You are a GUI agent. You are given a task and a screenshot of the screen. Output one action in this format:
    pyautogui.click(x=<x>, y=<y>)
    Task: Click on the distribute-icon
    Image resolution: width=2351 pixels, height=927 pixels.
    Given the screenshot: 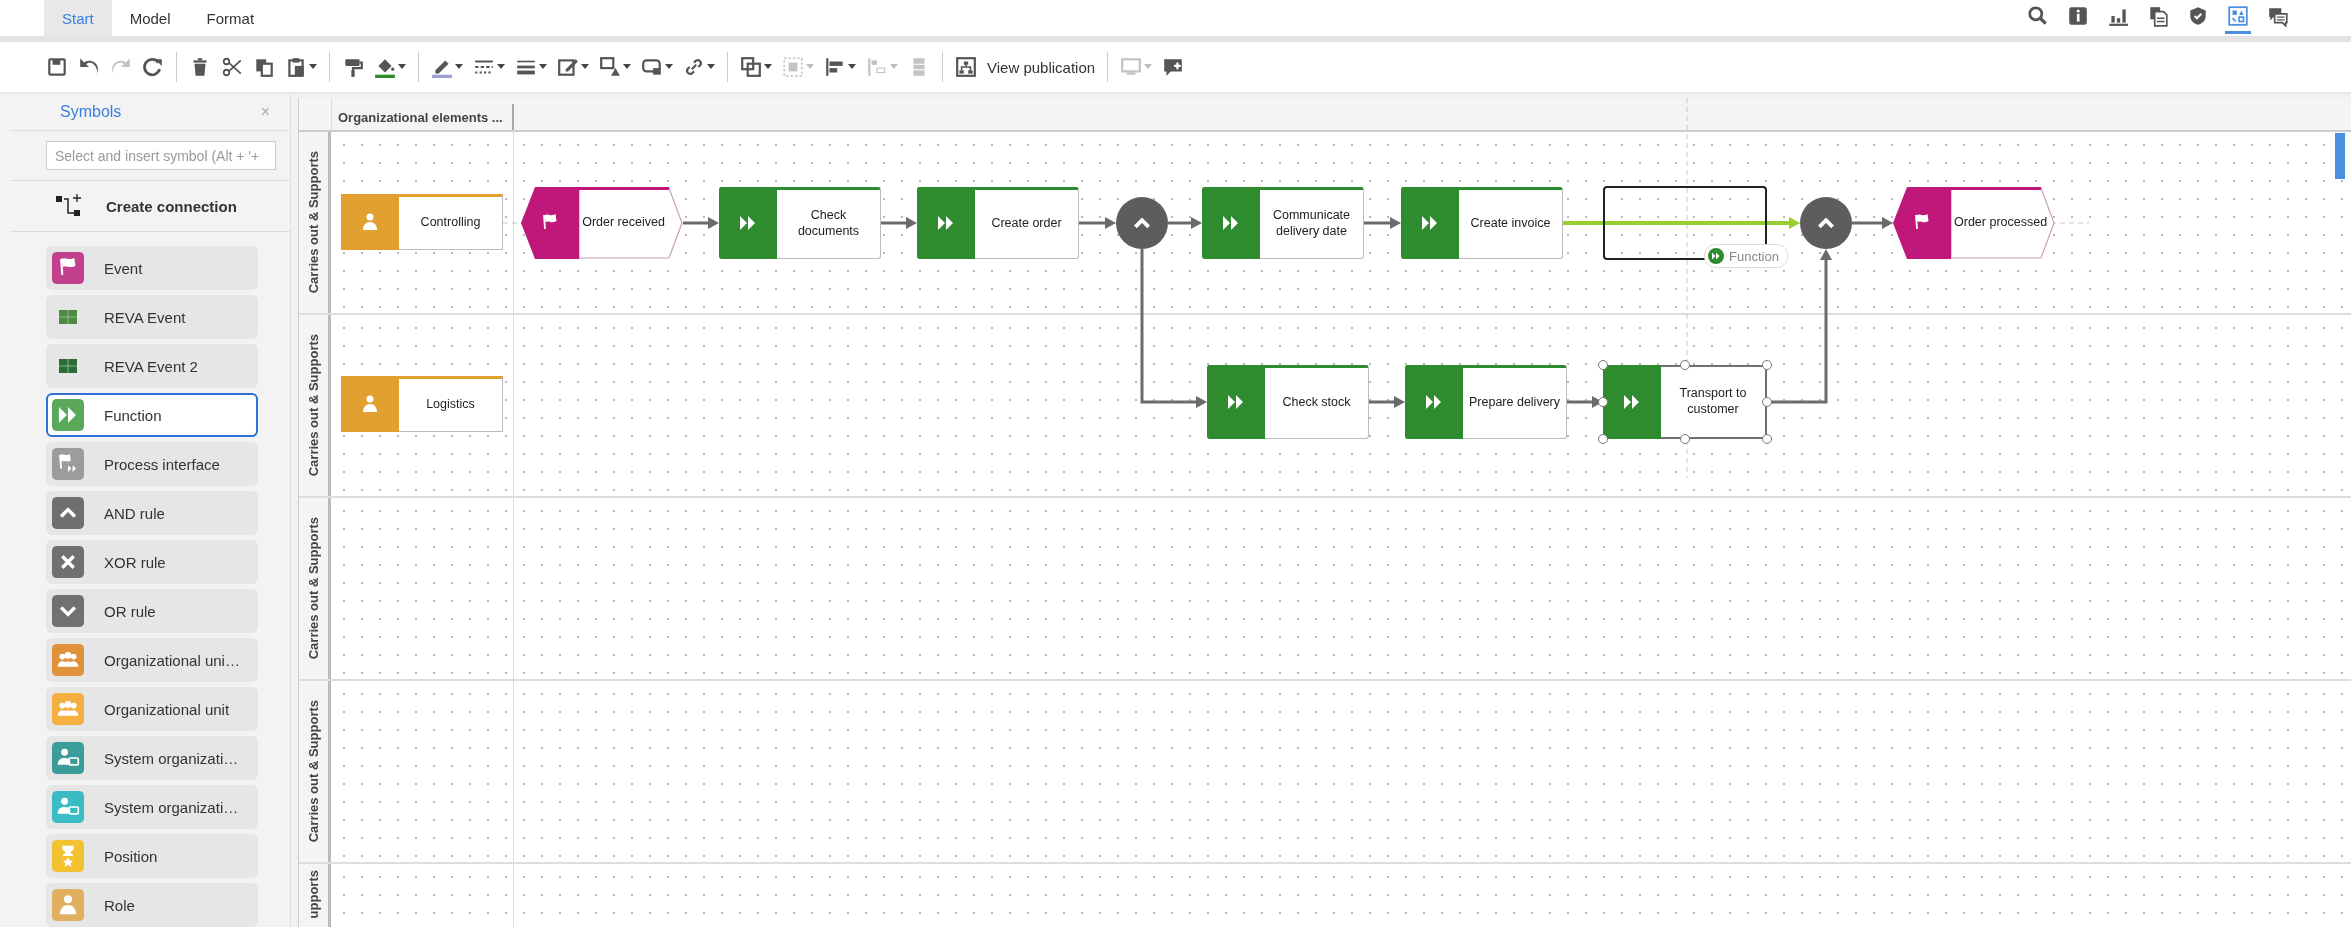 What is the action you would take?
    pyautogui.click(x=877, y=67)
    